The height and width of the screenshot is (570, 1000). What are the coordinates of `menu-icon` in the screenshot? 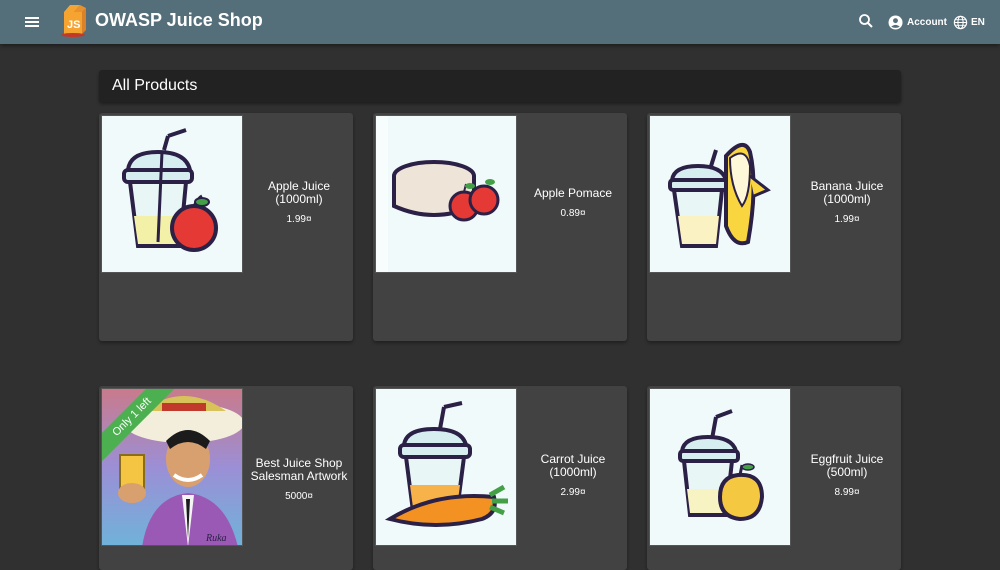 It's located at (32, 22).